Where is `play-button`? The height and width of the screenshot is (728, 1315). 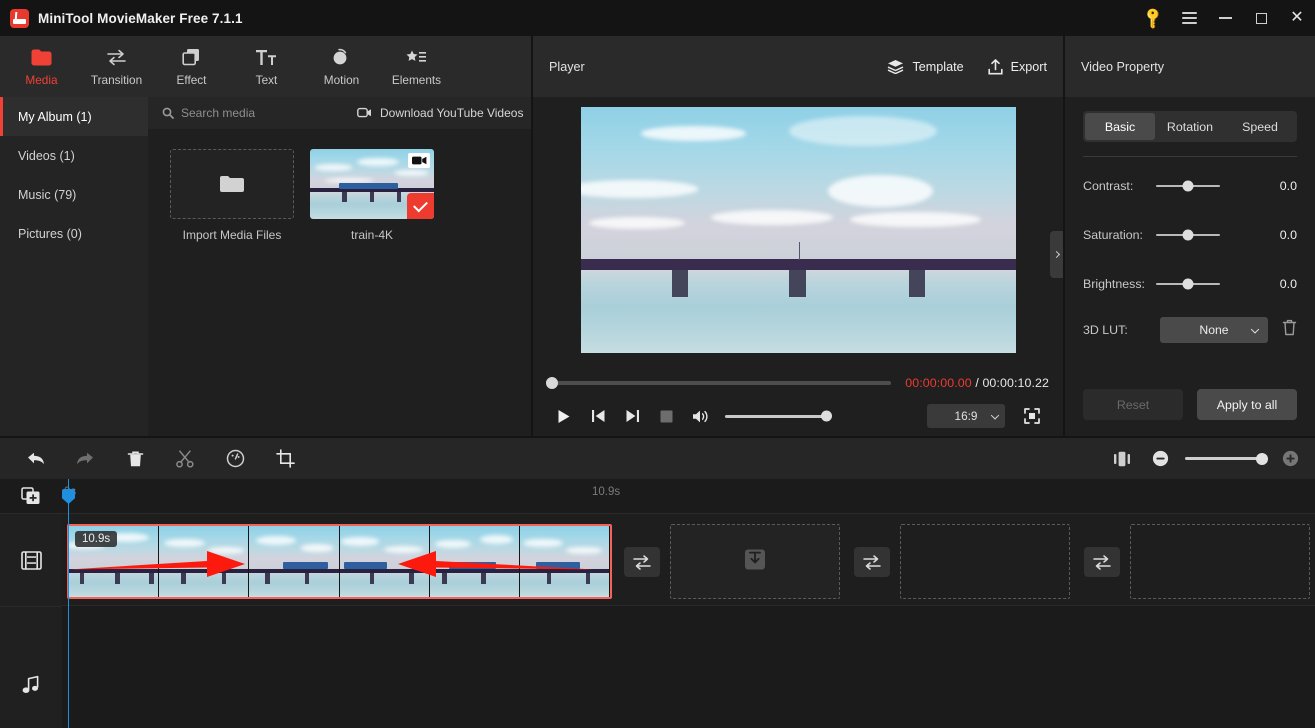
play-button is located at coordinates (564, 416).